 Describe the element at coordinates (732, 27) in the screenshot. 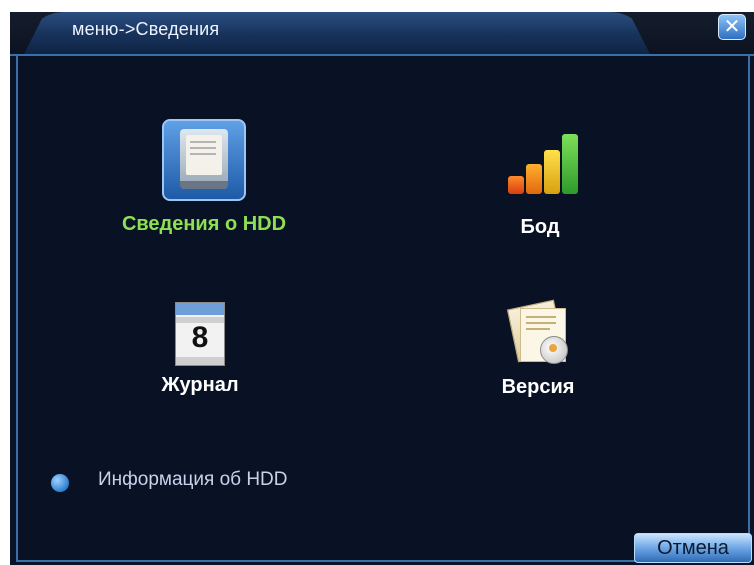

I see `close-button: ✕` at that location.